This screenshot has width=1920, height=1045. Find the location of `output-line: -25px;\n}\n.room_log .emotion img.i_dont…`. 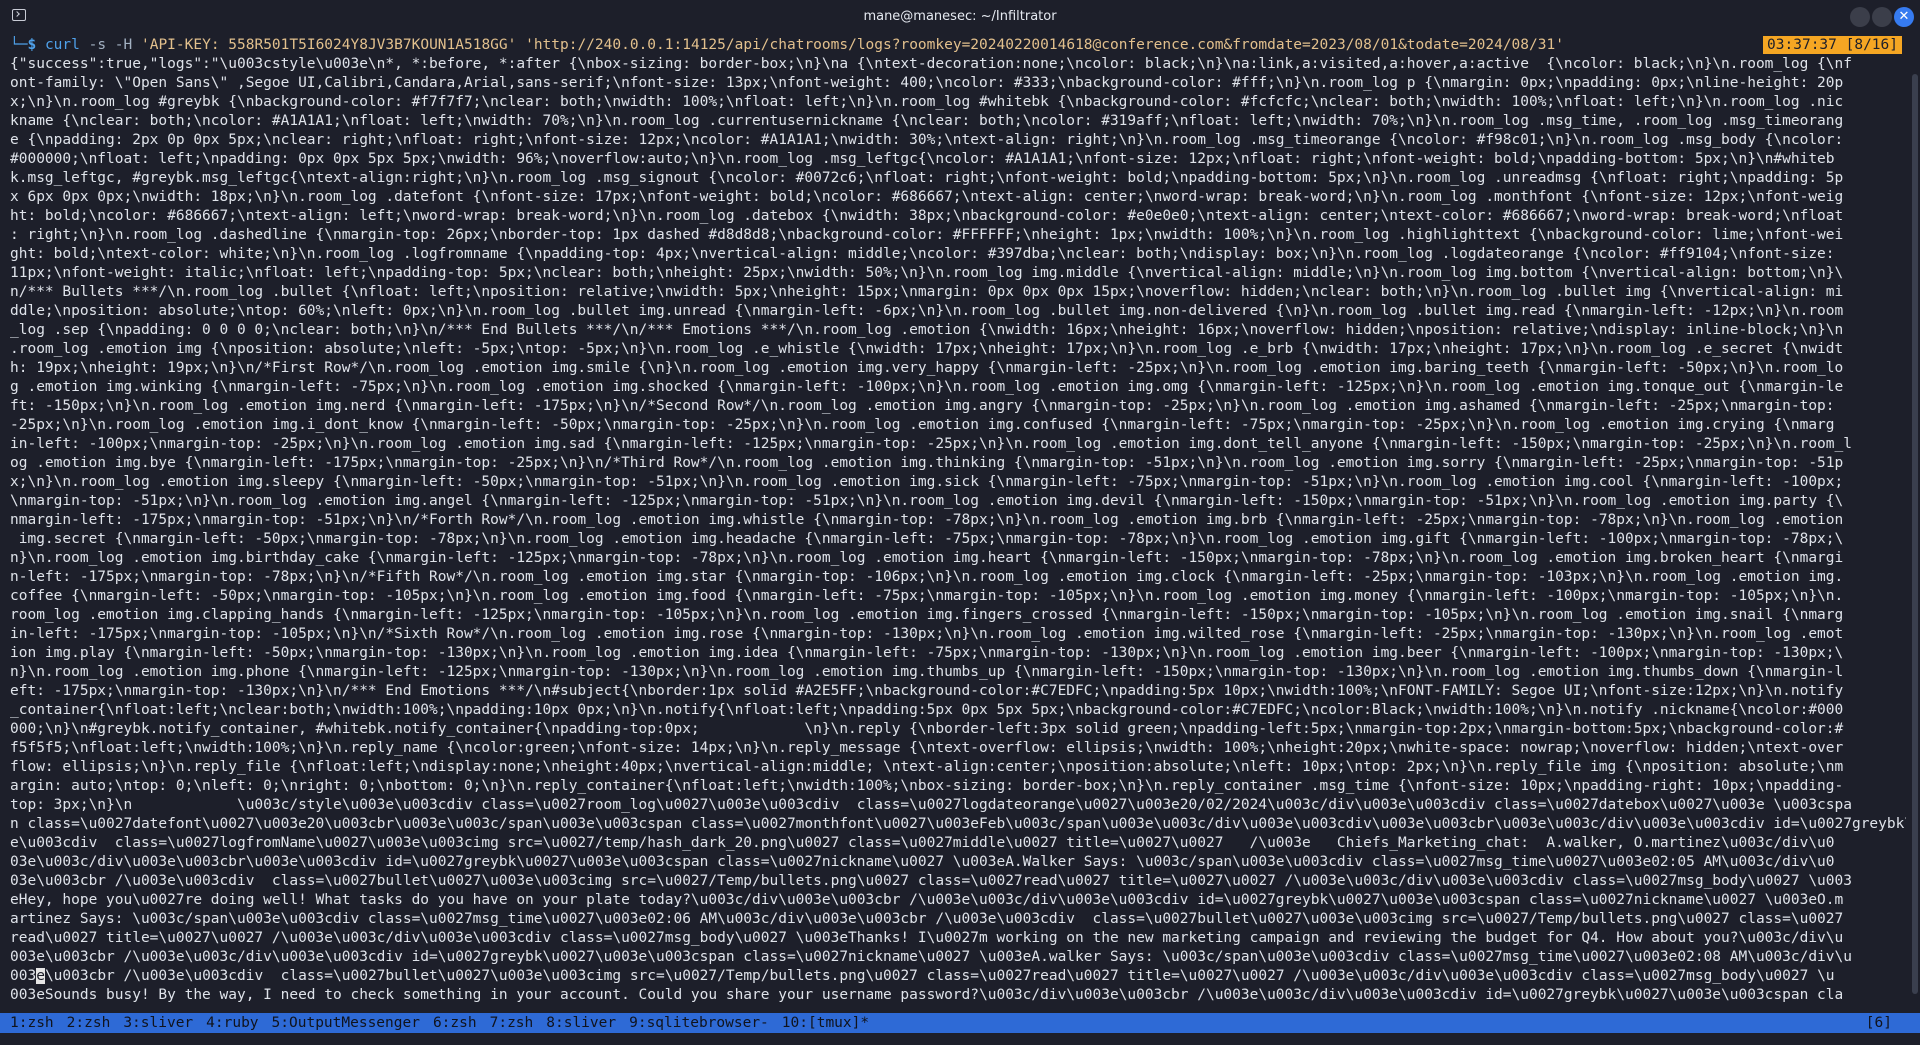

output-line: -25px;\n}\n.room_log .emotion img.i_dont… is located at coordinates (922, 425).